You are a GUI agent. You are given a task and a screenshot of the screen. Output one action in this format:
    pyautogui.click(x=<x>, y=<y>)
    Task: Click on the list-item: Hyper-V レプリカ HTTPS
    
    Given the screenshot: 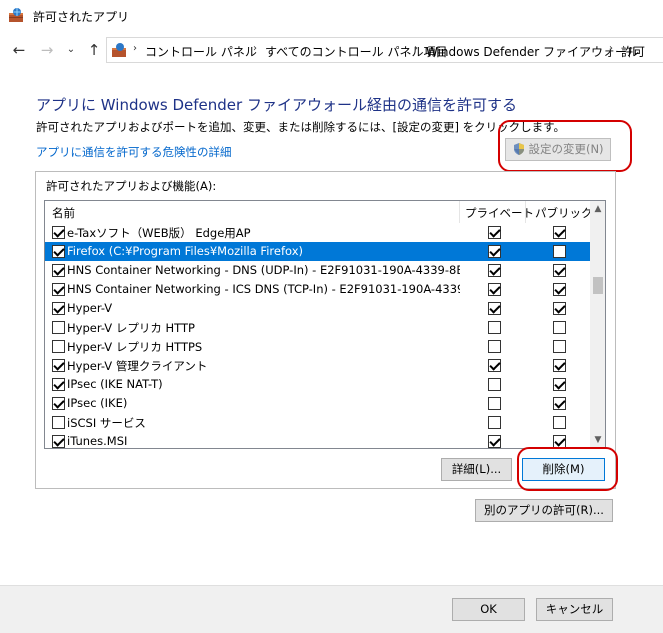 What is the action you would take?
    pyautogui.click(x=317, y=346)
    